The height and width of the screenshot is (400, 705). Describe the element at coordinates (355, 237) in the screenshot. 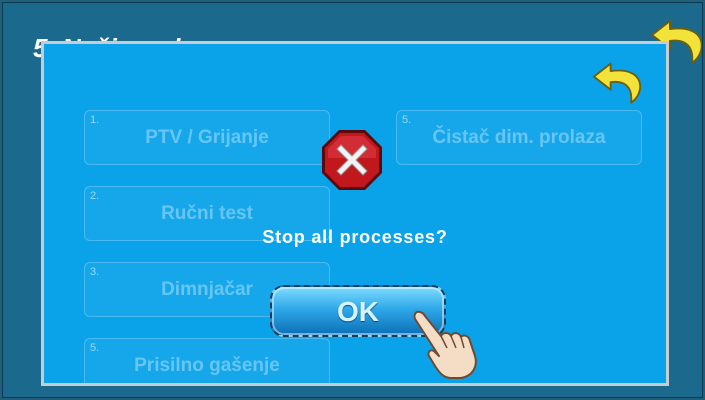

I see `dialog-message: Stop all processes?` at that location.